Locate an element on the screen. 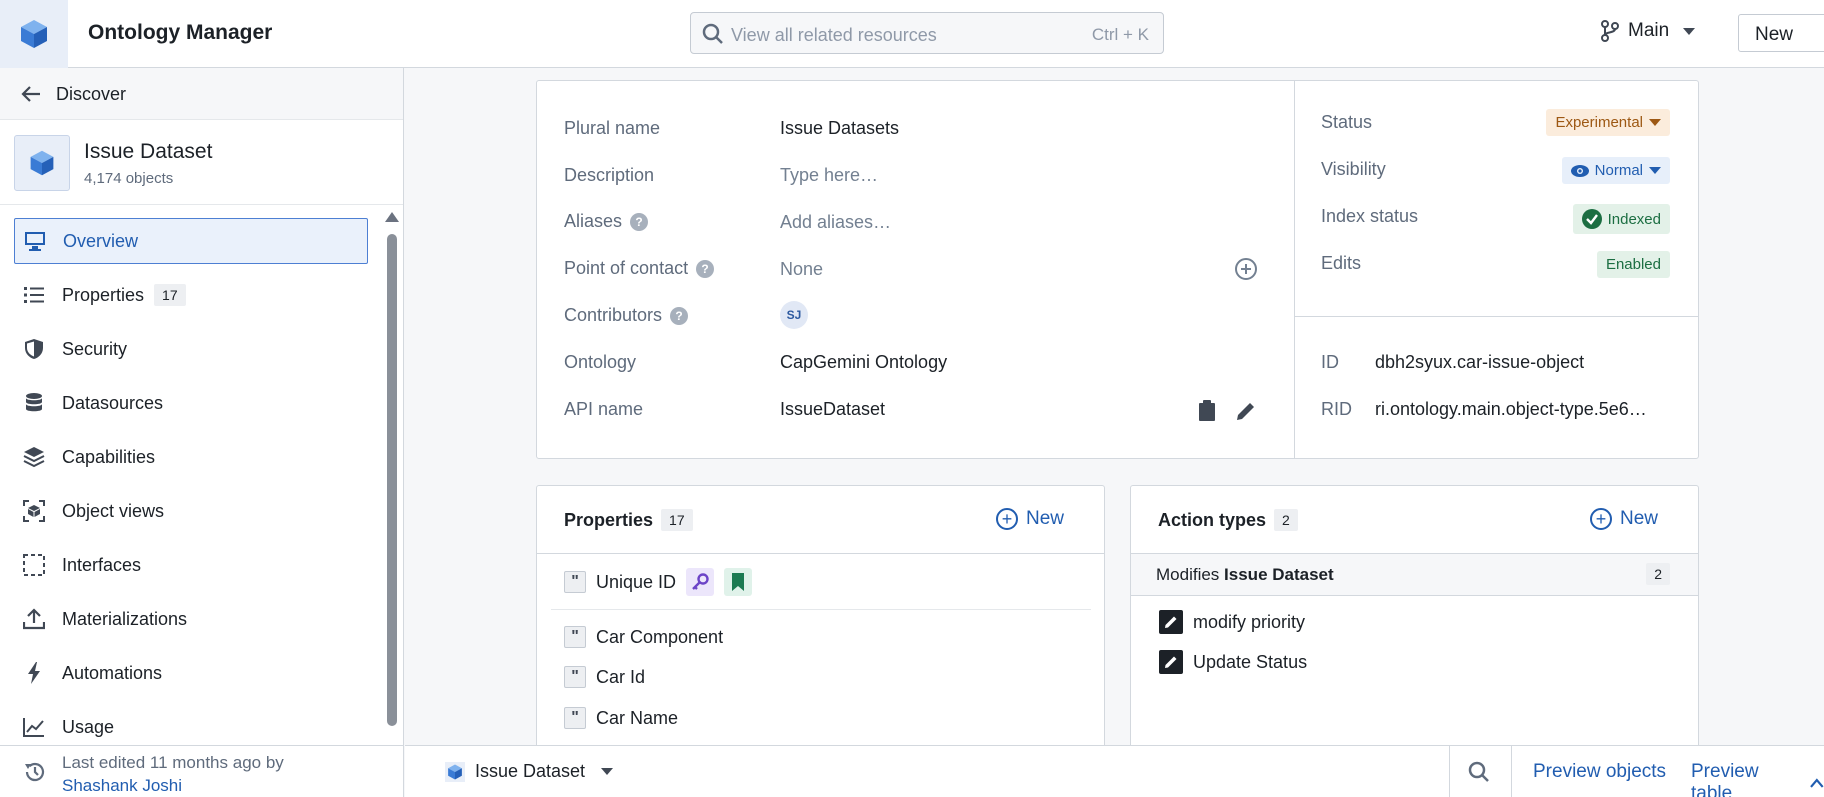  eye-icon is located at coordinates (1579, 170).